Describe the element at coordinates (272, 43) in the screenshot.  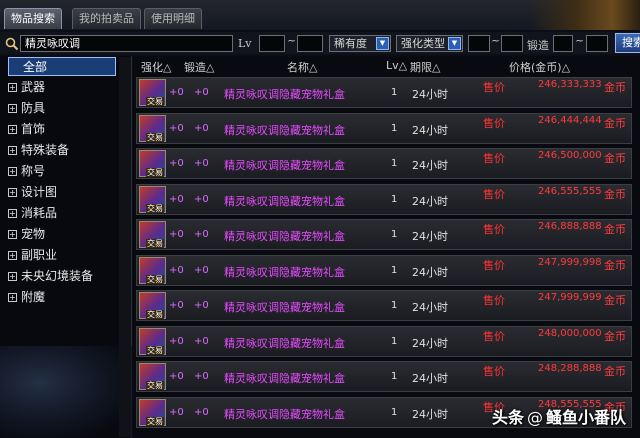
I see `lv-min-input` at that location.